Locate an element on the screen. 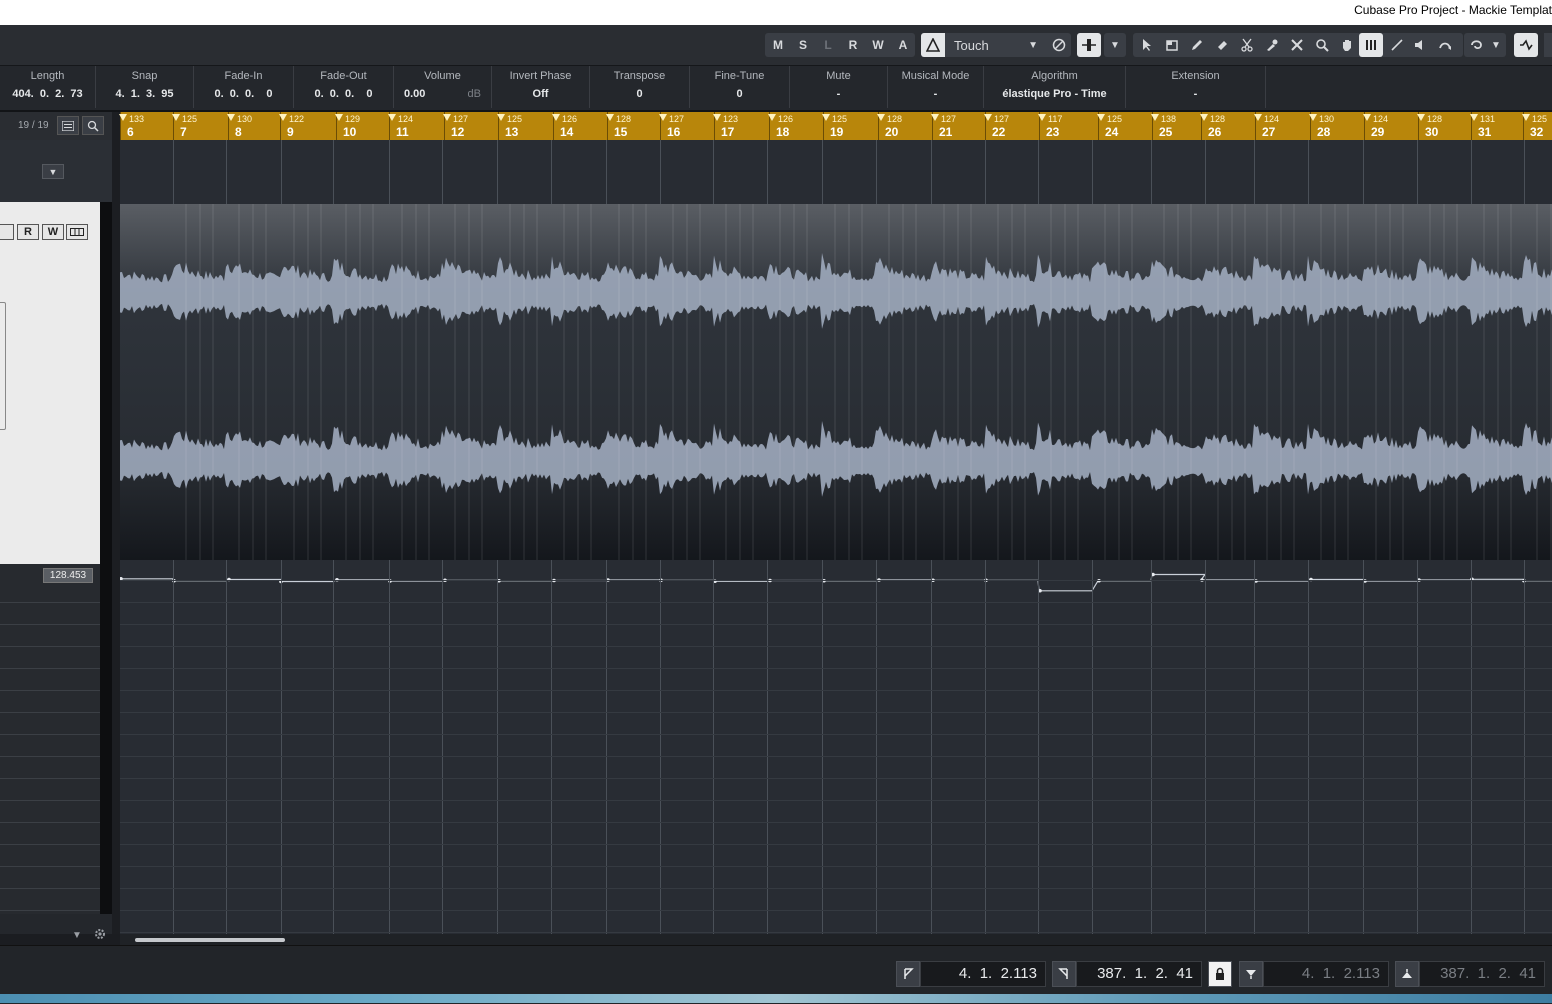 This screenshot has width=1552, height=1004. right-locator-field: 387. 1. 2. 41 is located at coordinates (1139, 974).